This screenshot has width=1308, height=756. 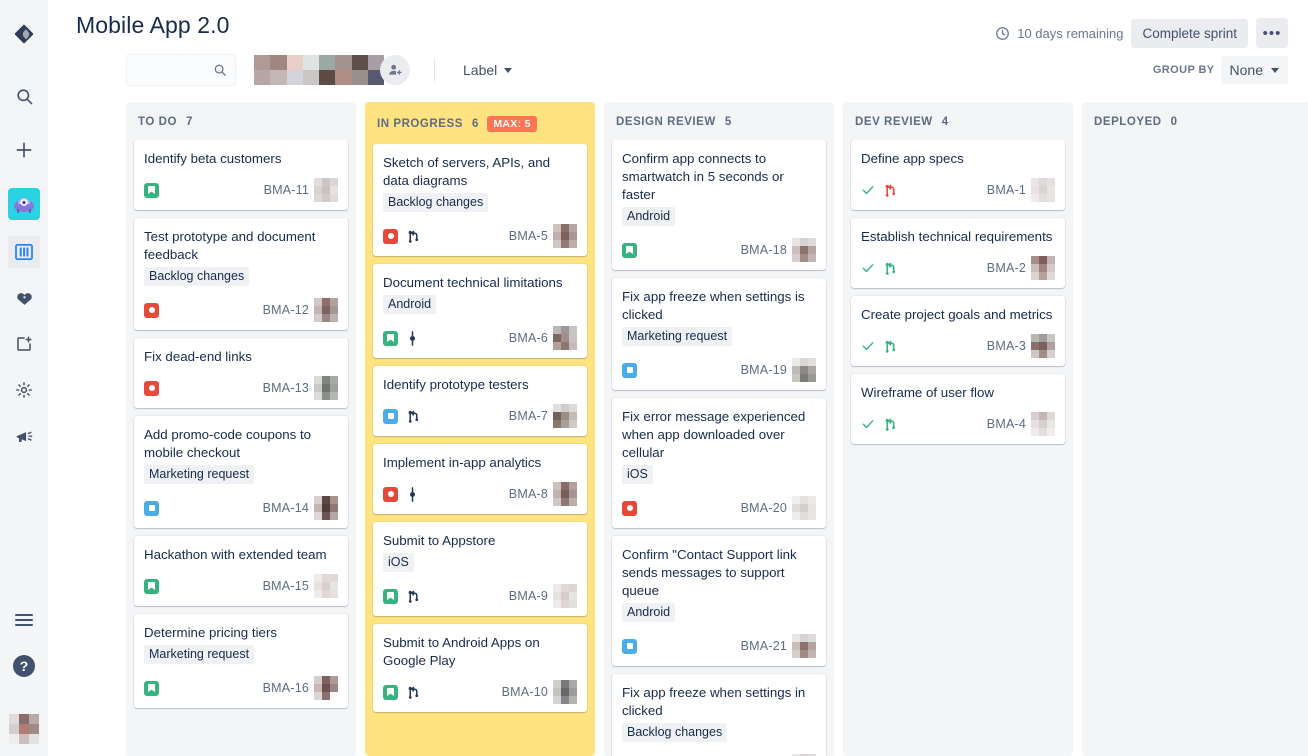 What do you see at coordinates (958, 190) in the screenshot?
I see `issue-card-footer: BMA-1` at bounding box center [958, 190].